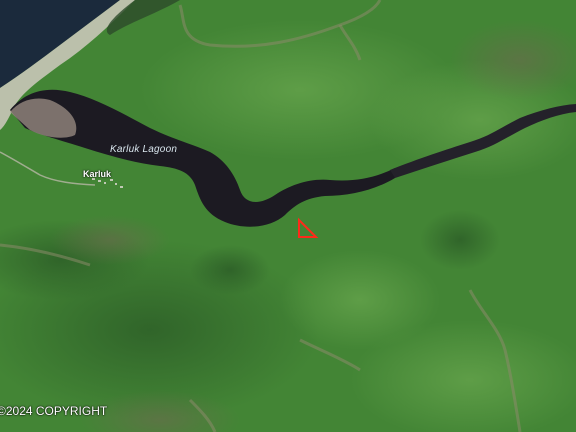 The height and width of the screenshot is (432, 576). I want to click on town-label: Karluk, so click(97, 174).